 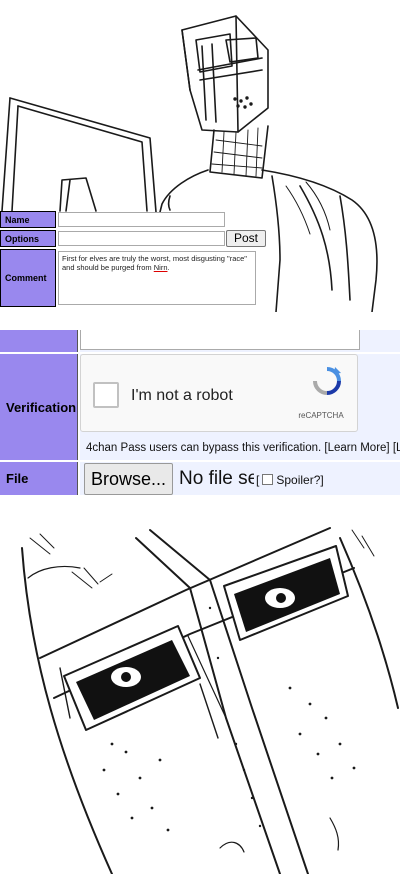 What do you see at coordinates (28, 238) in the screenshot?
I see `options-label: Options` at bounding box center [28, 238].